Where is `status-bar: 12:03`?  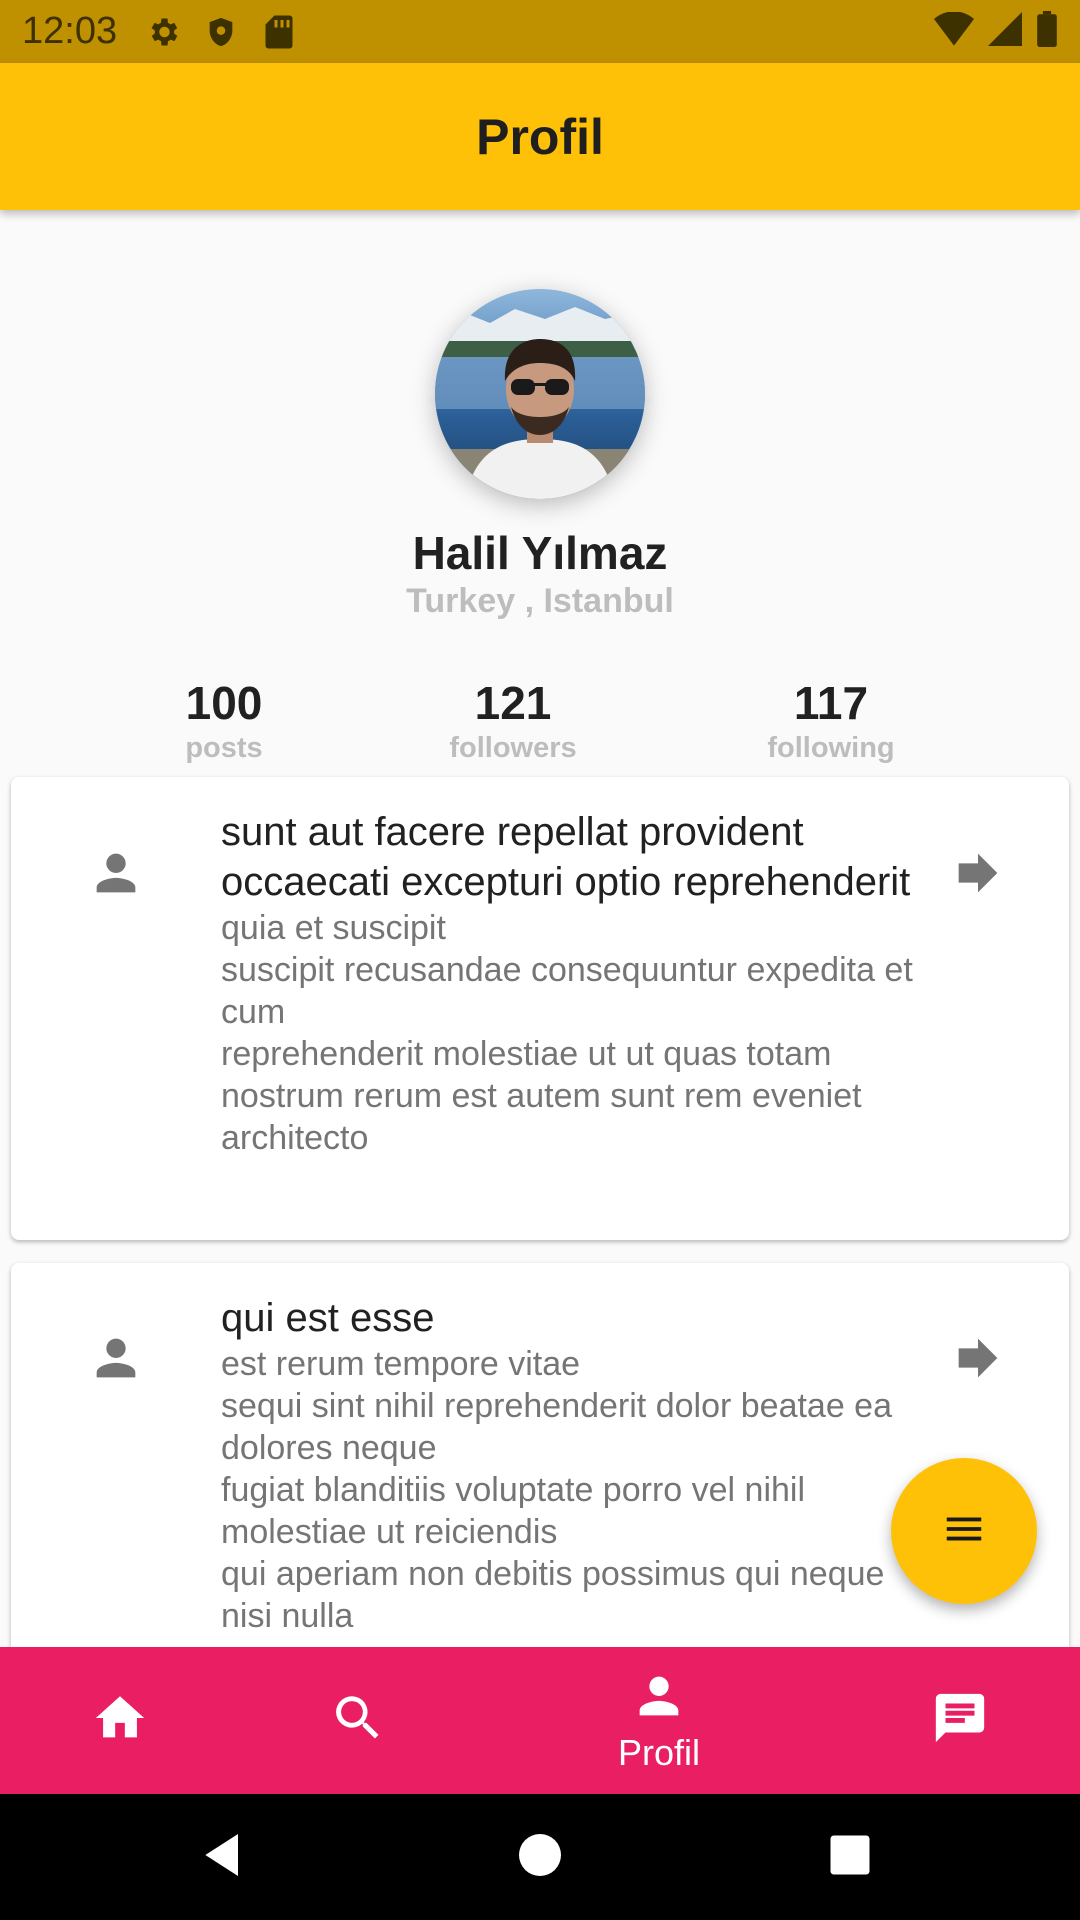
status-bar: 12:03 is located at coordinates (540, 31).